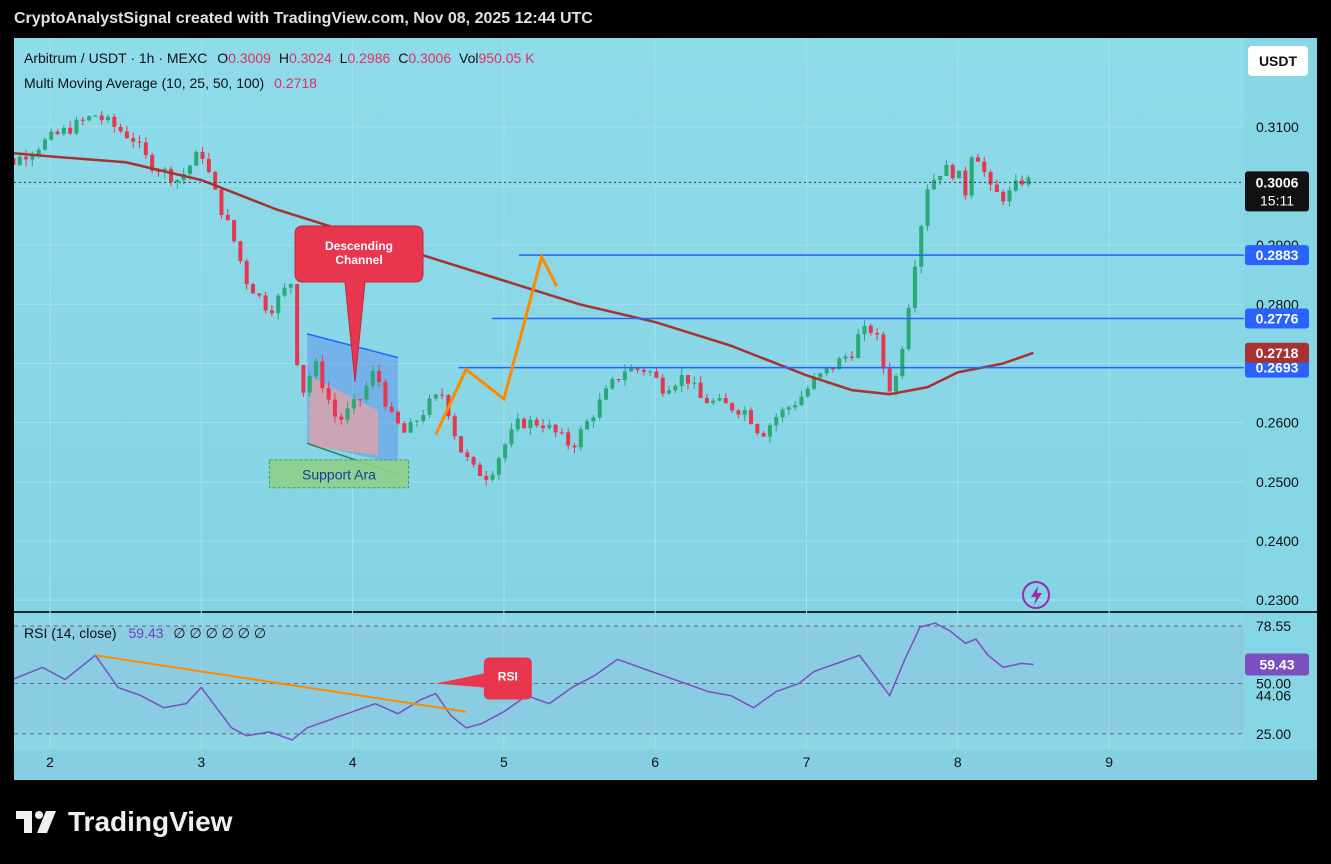 Image resolution: width=1331 pixels, height=864 pixels. I want to click on tradingview-logo: TradingView, so click(124, 822).